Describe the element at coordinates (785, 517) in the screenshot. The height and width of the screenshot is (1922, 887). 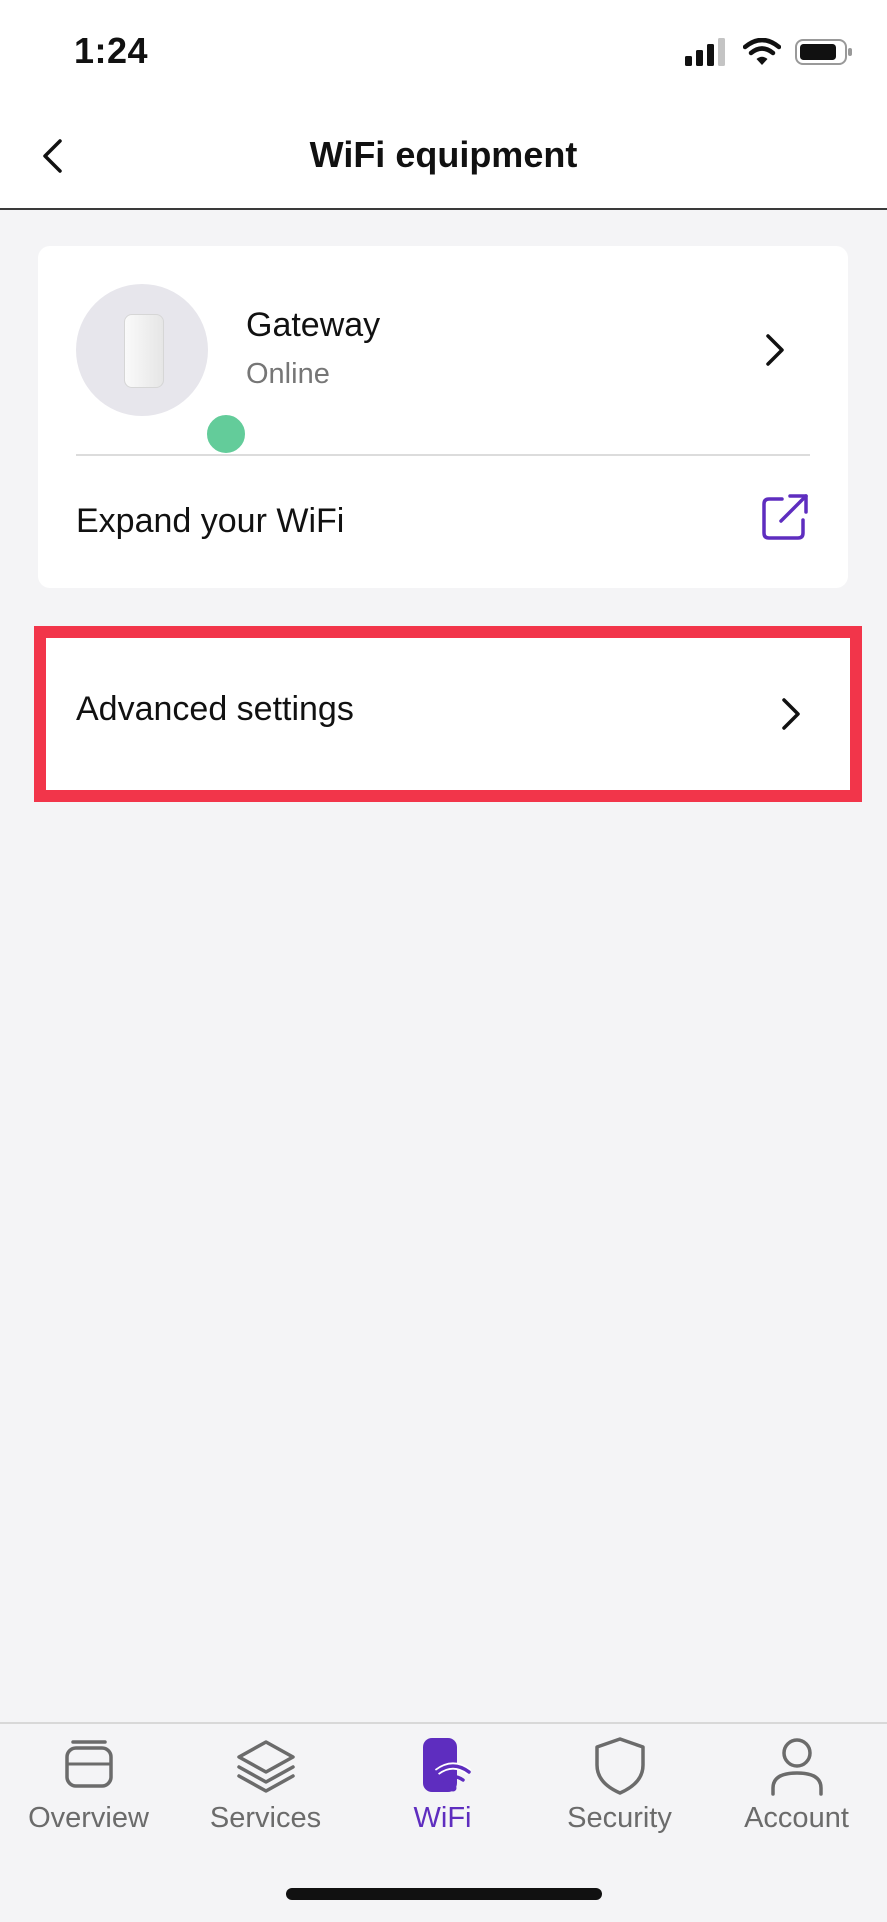
I see `external-link-icon` at that location.